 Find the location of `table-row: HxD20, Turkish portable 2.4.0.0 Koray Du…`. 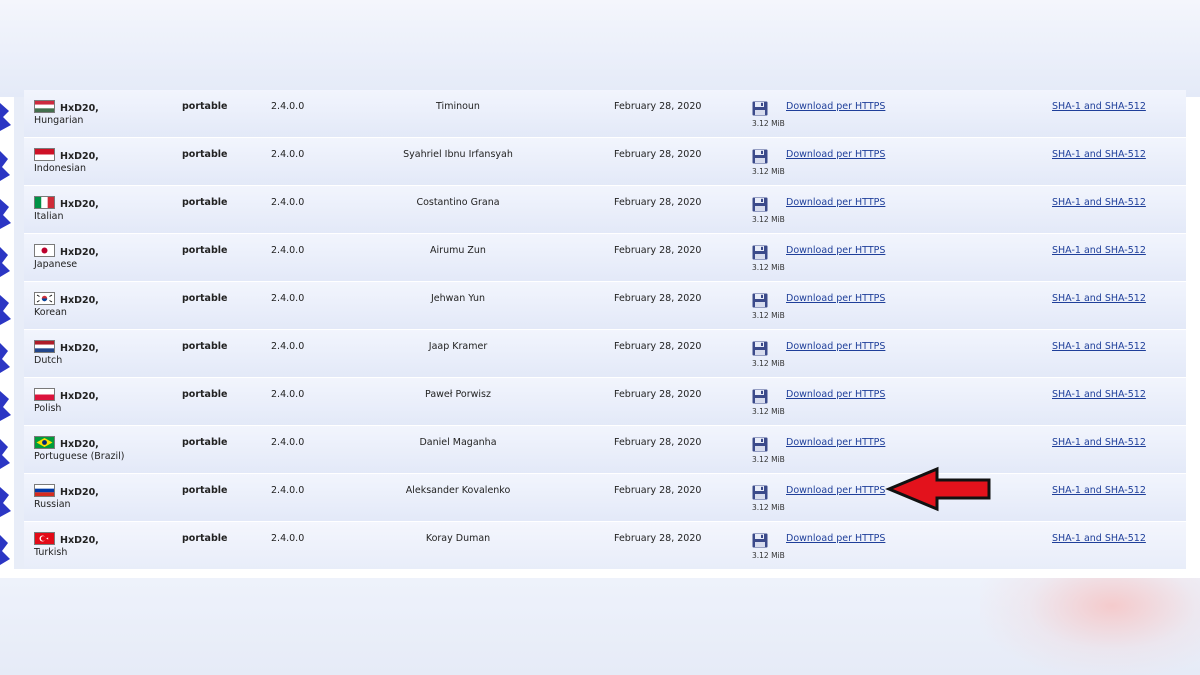

table-row: HxD20, Turkish portable 2.4.0.0 Koray Du… is located at coordinates (605, 546).